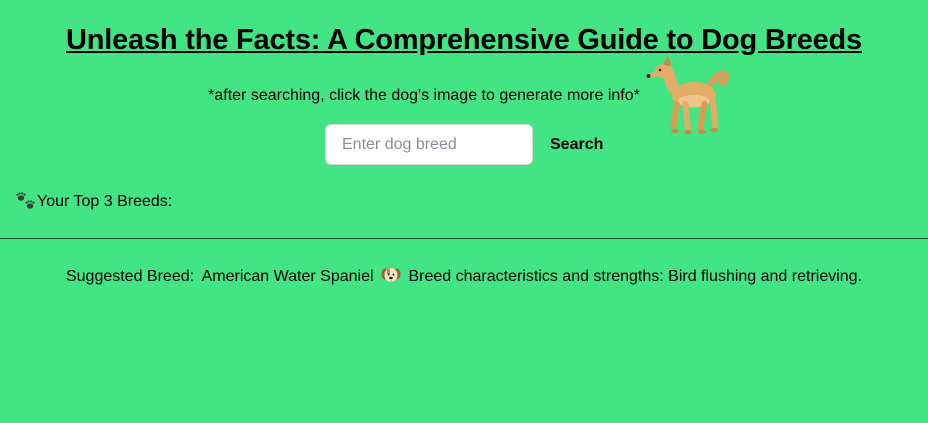 This screenshot has height=423, width=928. Describe the element at coordinates (287, 276) in the screenshot. I see `suggested-breed-name: American Water Spaniel` at that location.